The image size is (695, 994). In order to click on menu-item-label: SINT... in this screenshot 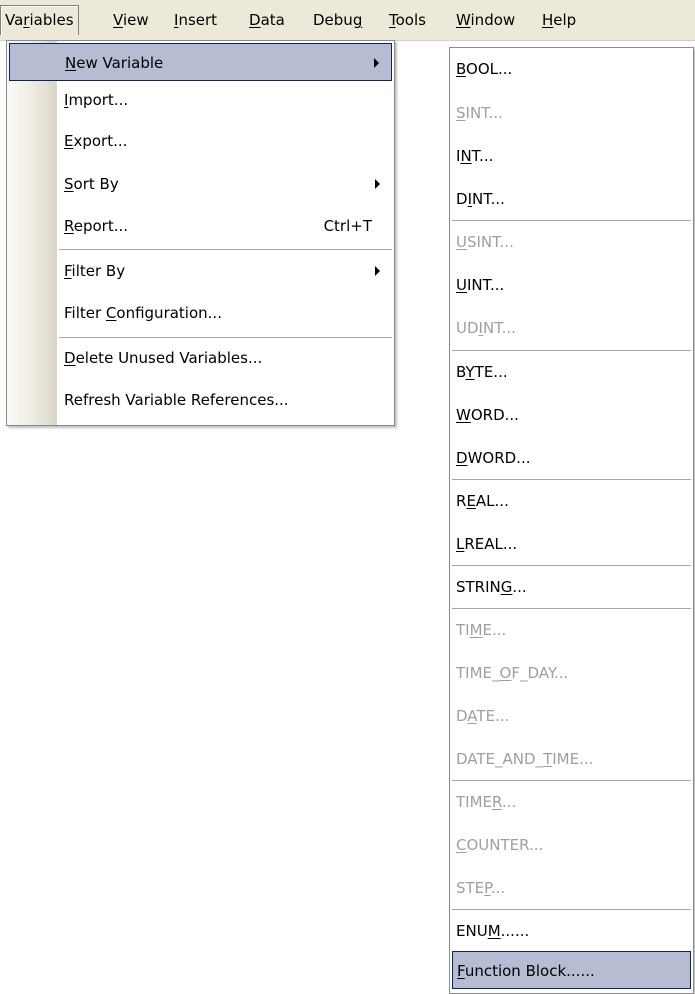, I will do `click(479, 113)`.